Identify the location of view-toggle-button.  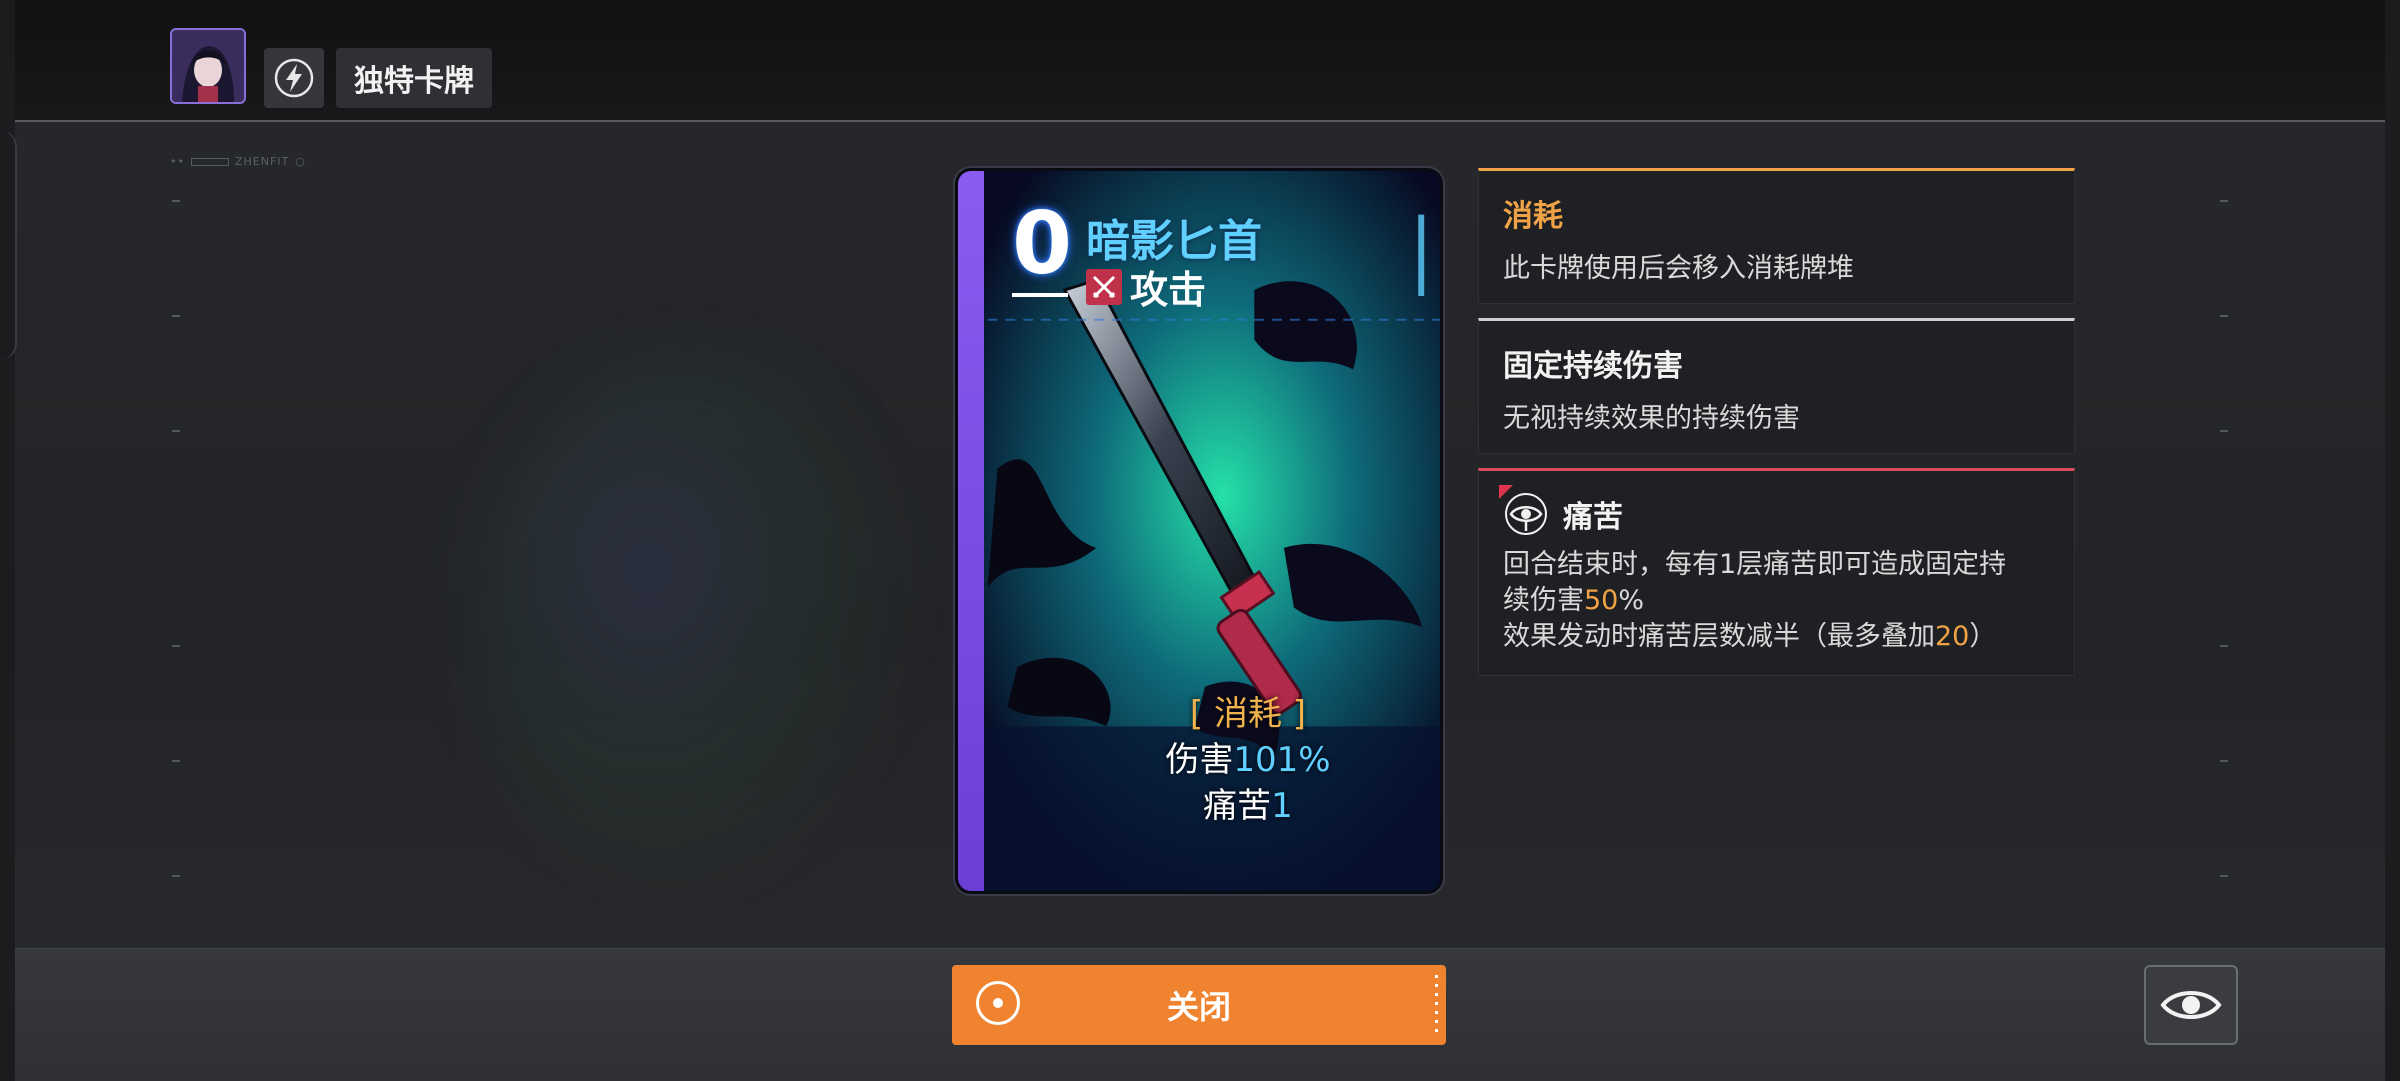
(2191, 1005).